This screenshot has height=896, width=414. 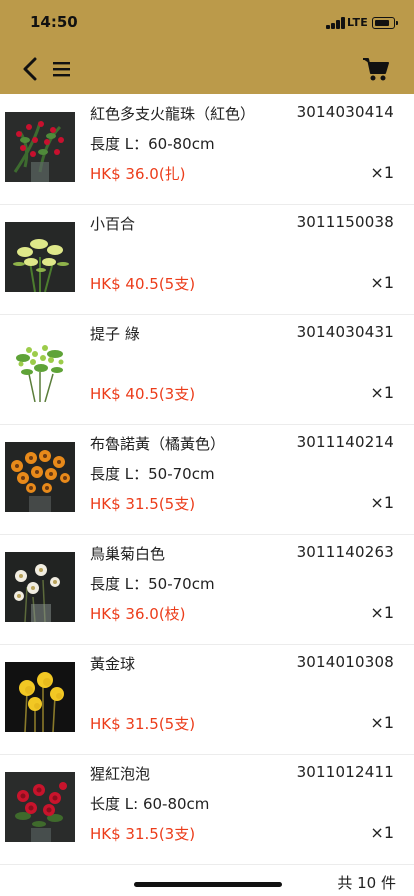 What do you see at coordinates (143, 834) in the screenshot?
I see `product-price: HK$ 31.5(3支)` at bounding box center [143, 834].